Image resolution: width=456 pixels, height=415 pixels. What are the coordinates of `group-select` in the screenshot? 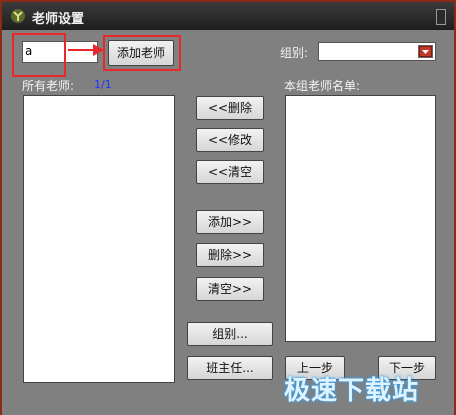 It's located at (377, 51).